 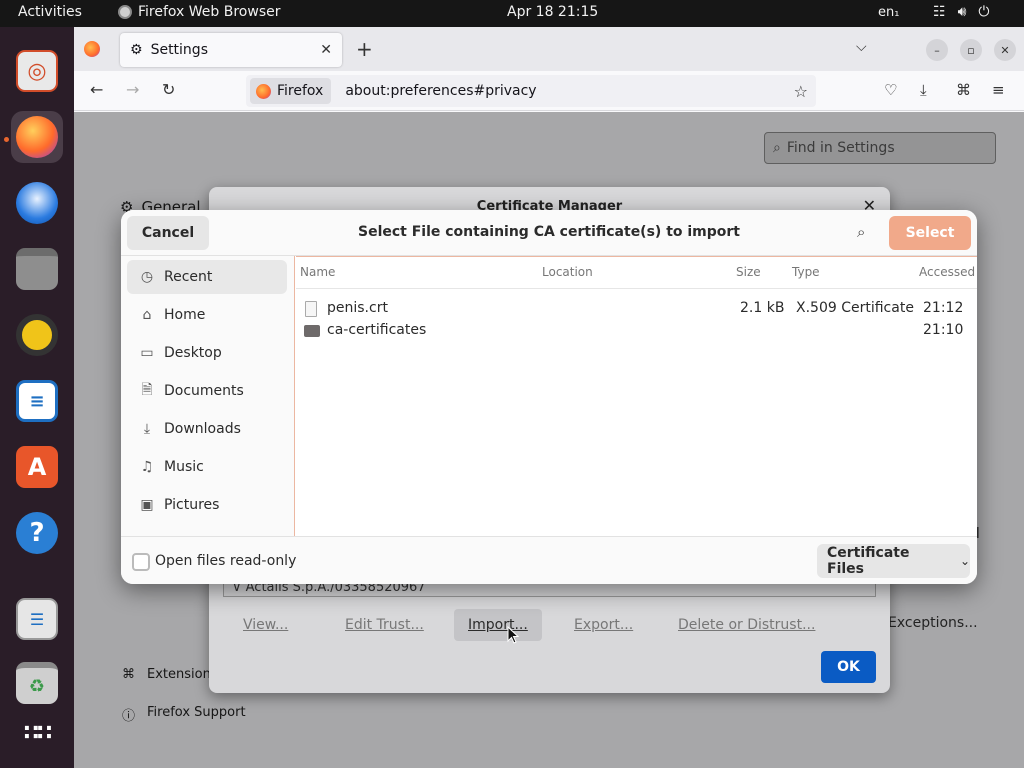 I want to click on software-icon: A, so click(x=37, y=467).